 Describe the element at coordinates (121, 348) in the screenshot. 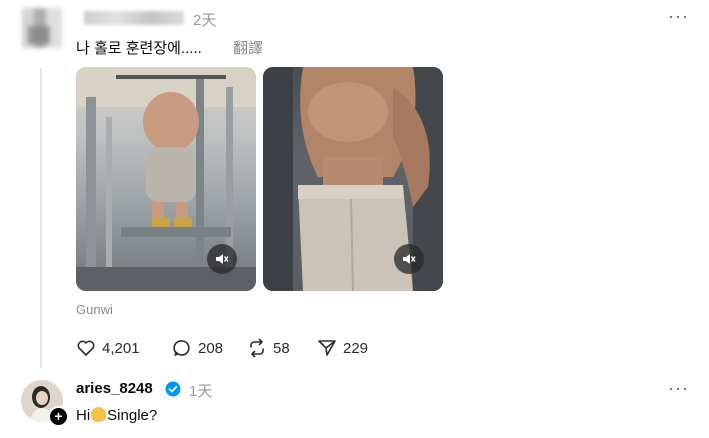

I see `like-count: 4,201` at that location.